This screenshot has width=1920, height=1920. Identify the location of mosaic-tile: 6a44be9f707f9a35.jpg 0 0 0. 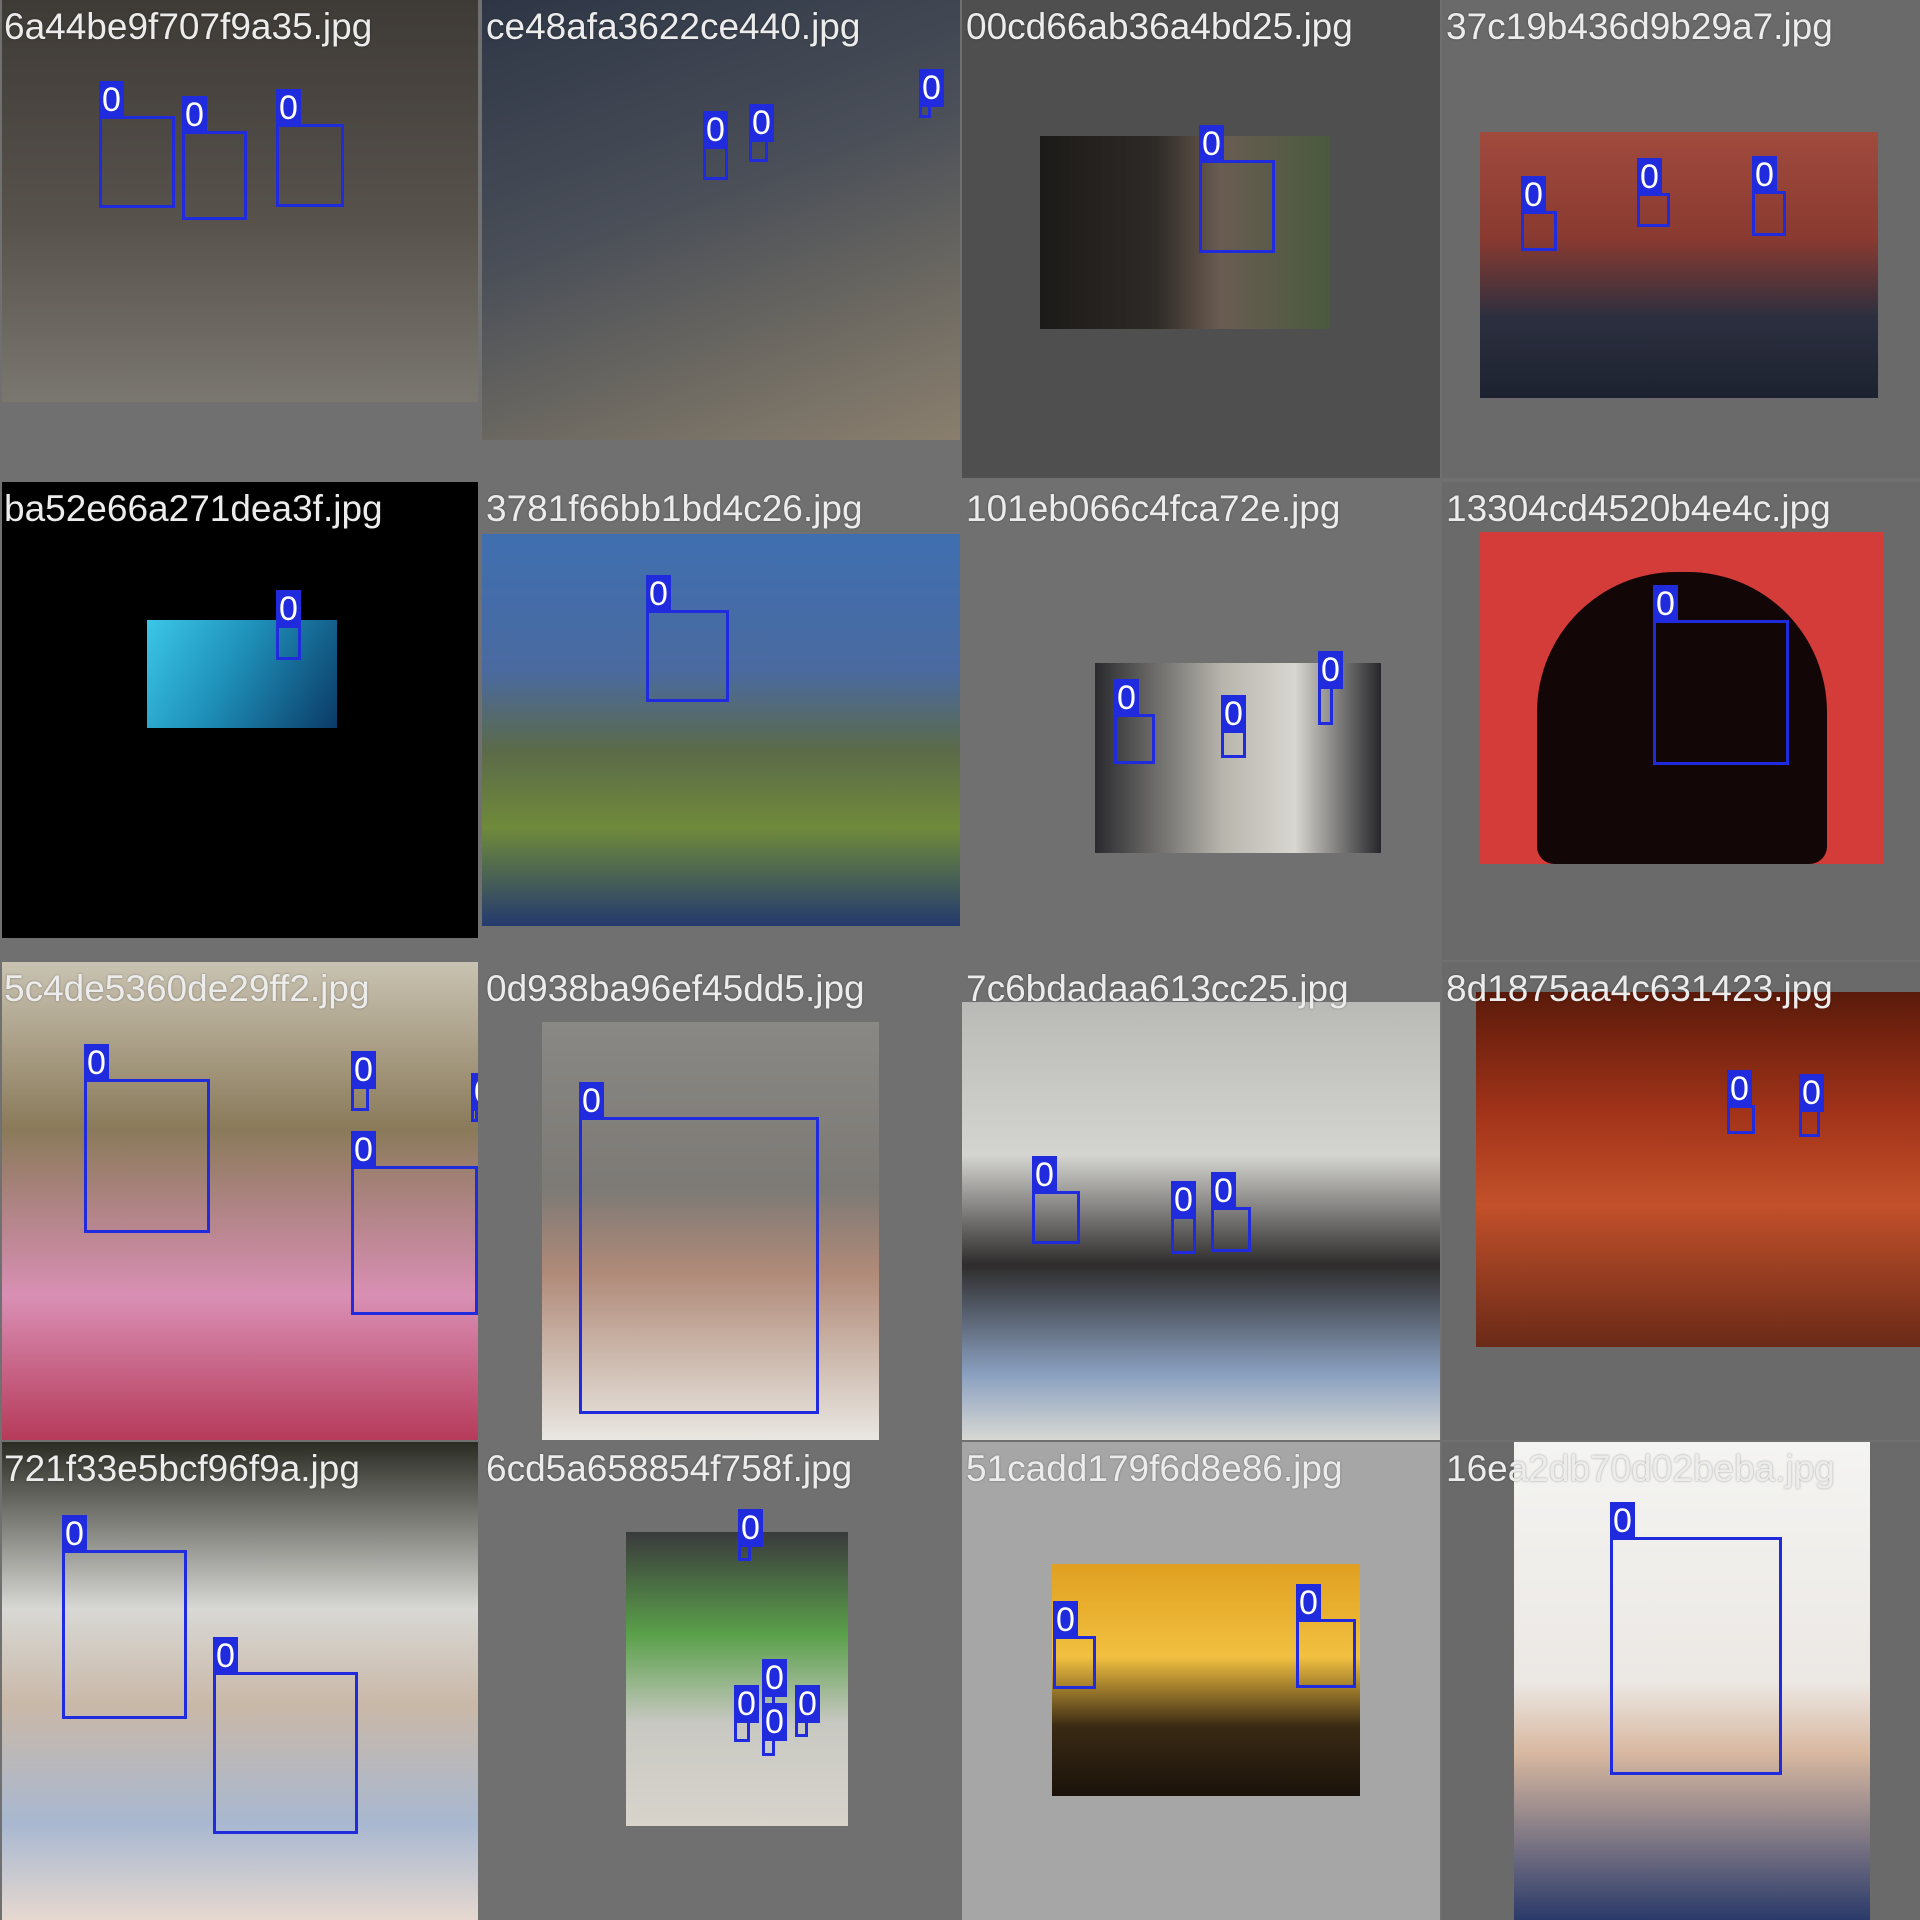
(239, 239).